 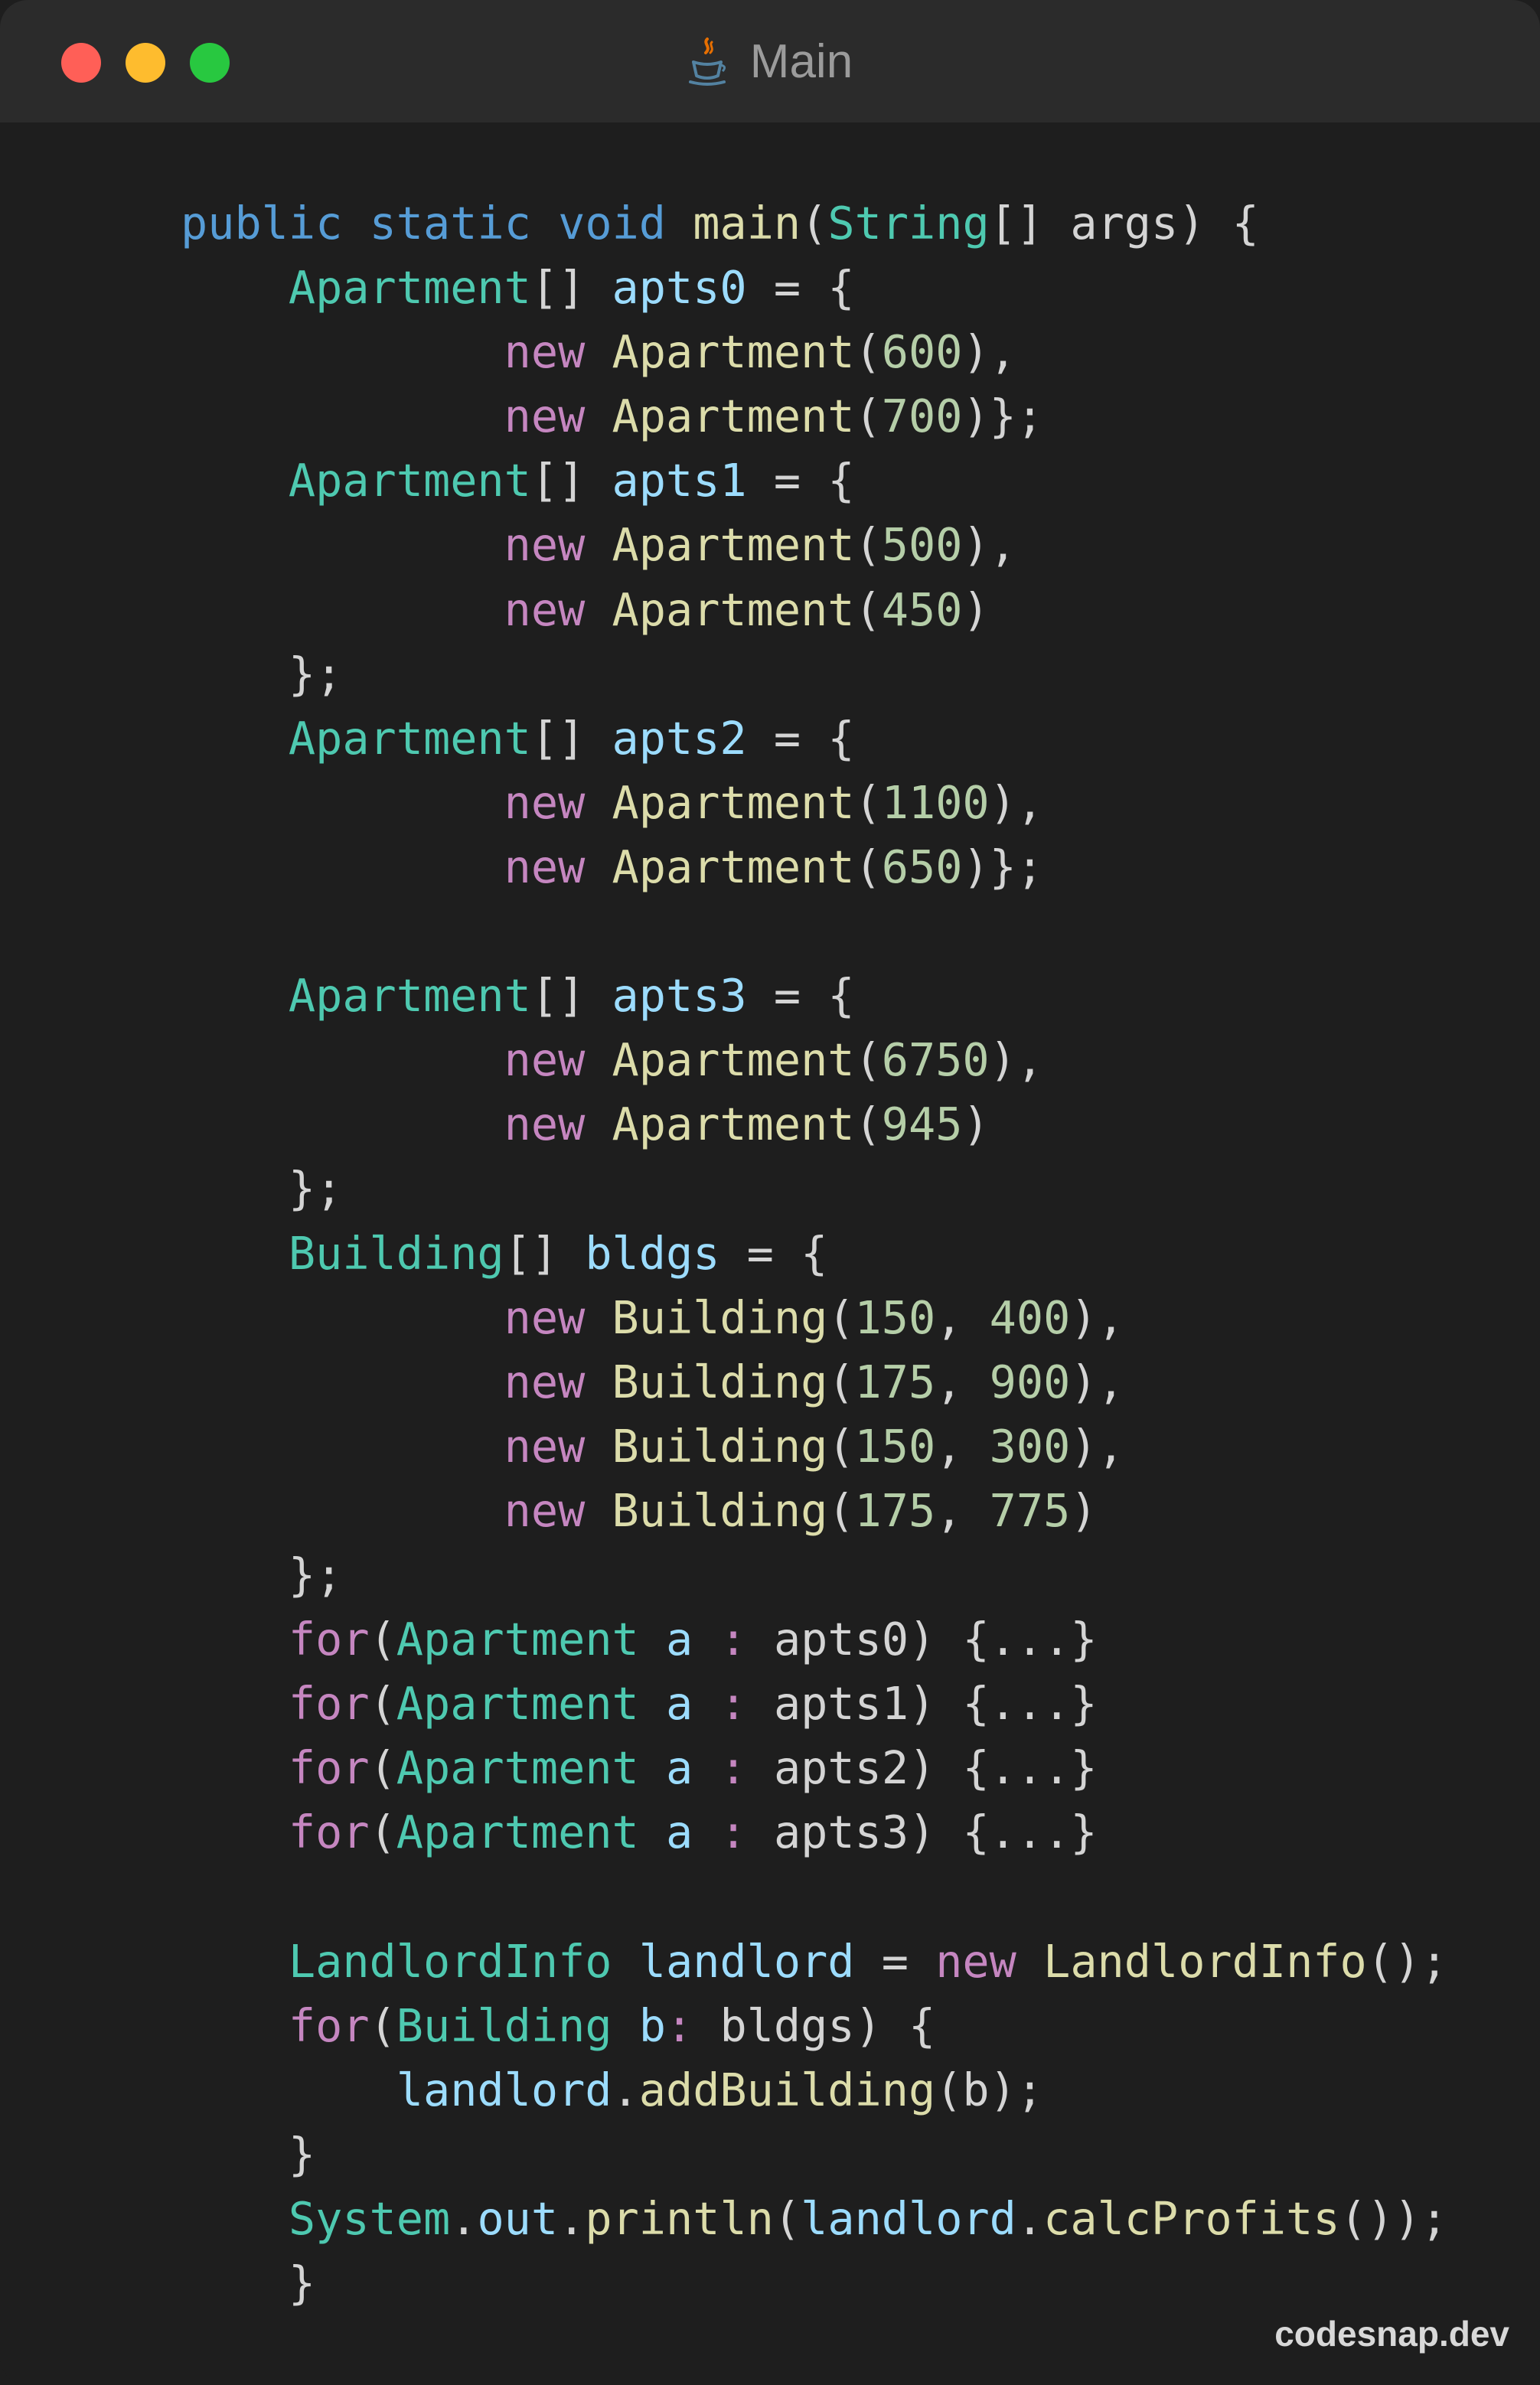 What do you see at coordinates (572, 2218) in the screenshot?
I see `code-token-plain: .` at bounding box center [572, 2218].